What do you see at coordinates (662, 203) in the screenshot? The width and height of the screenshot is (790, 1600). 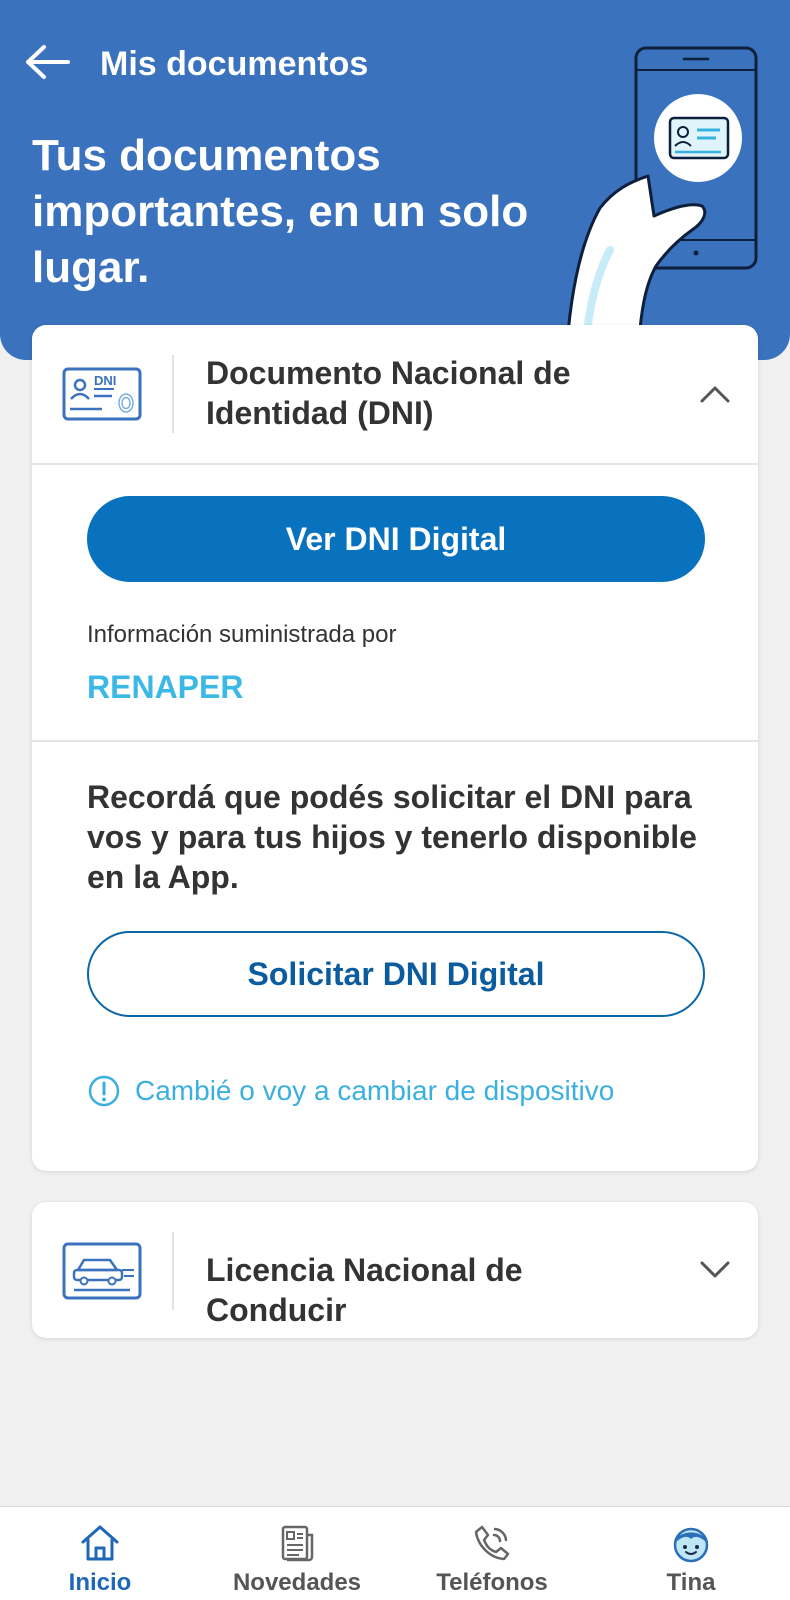 I see `hand-phone-illustration` at bounding box center [662, 203].